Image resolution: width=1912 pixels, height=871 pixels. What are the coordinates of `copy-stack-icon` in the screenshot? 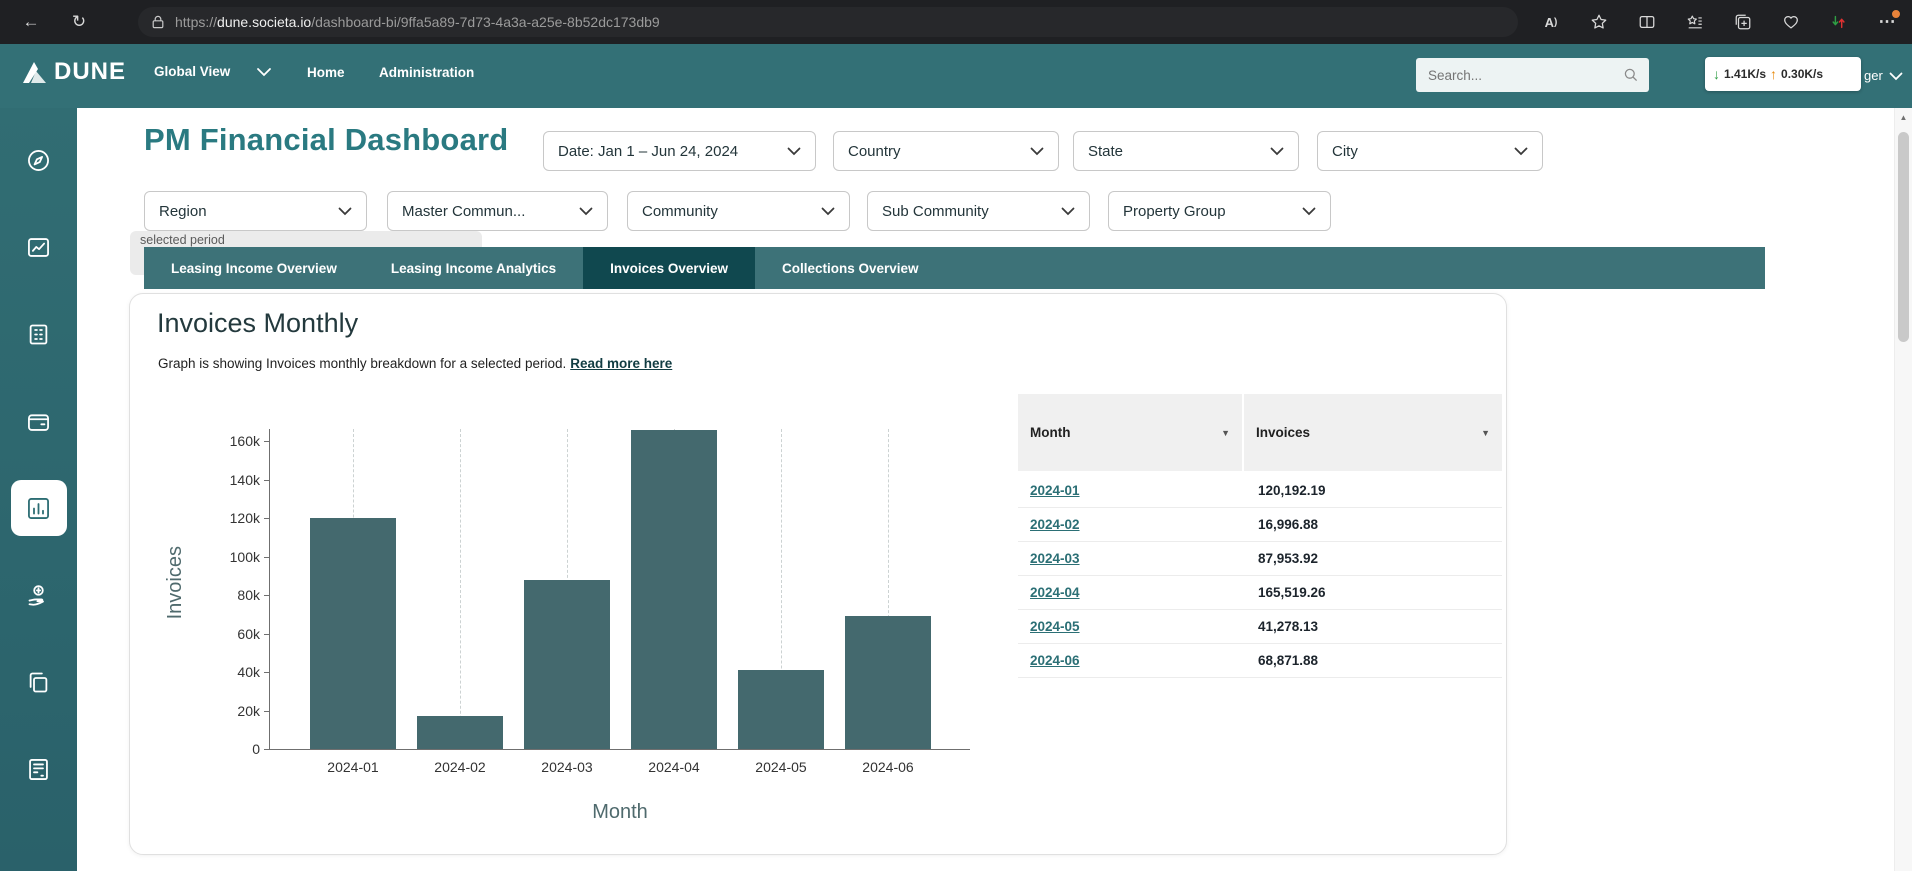 It's located at (38, 682).